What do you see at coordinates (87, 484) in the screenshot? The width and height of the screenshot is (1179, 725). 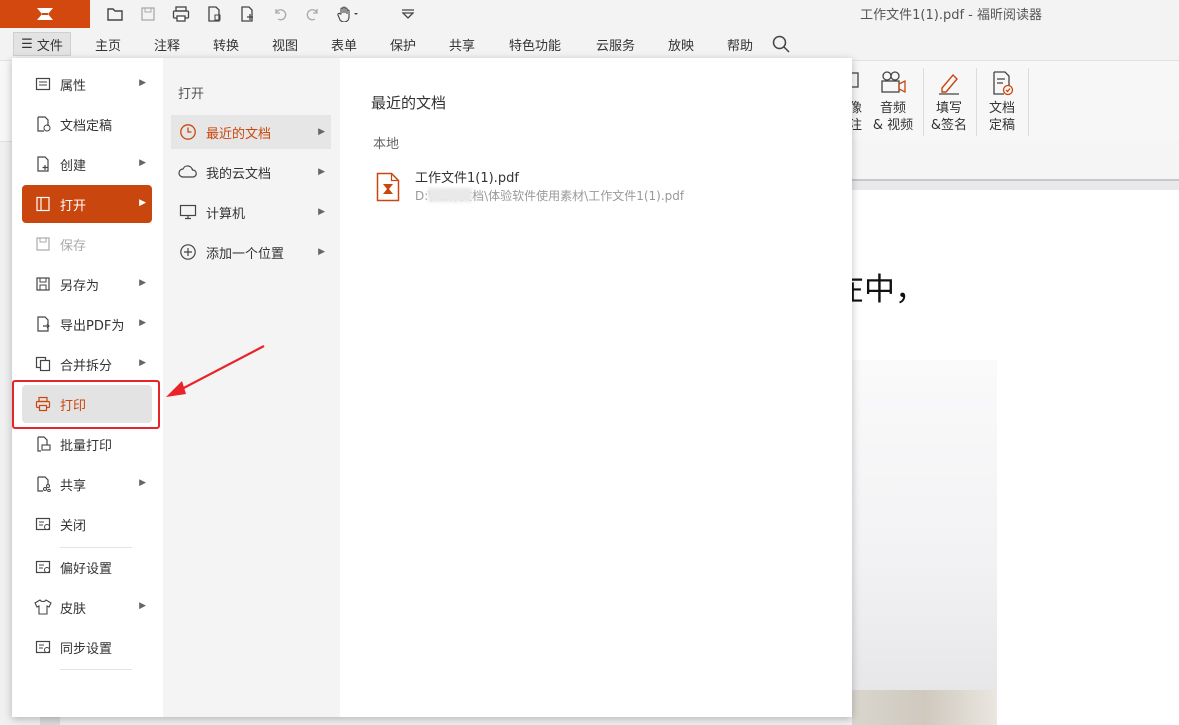 I see `menu-item-share: 共享 ▶` at bounding box center [87, 484].